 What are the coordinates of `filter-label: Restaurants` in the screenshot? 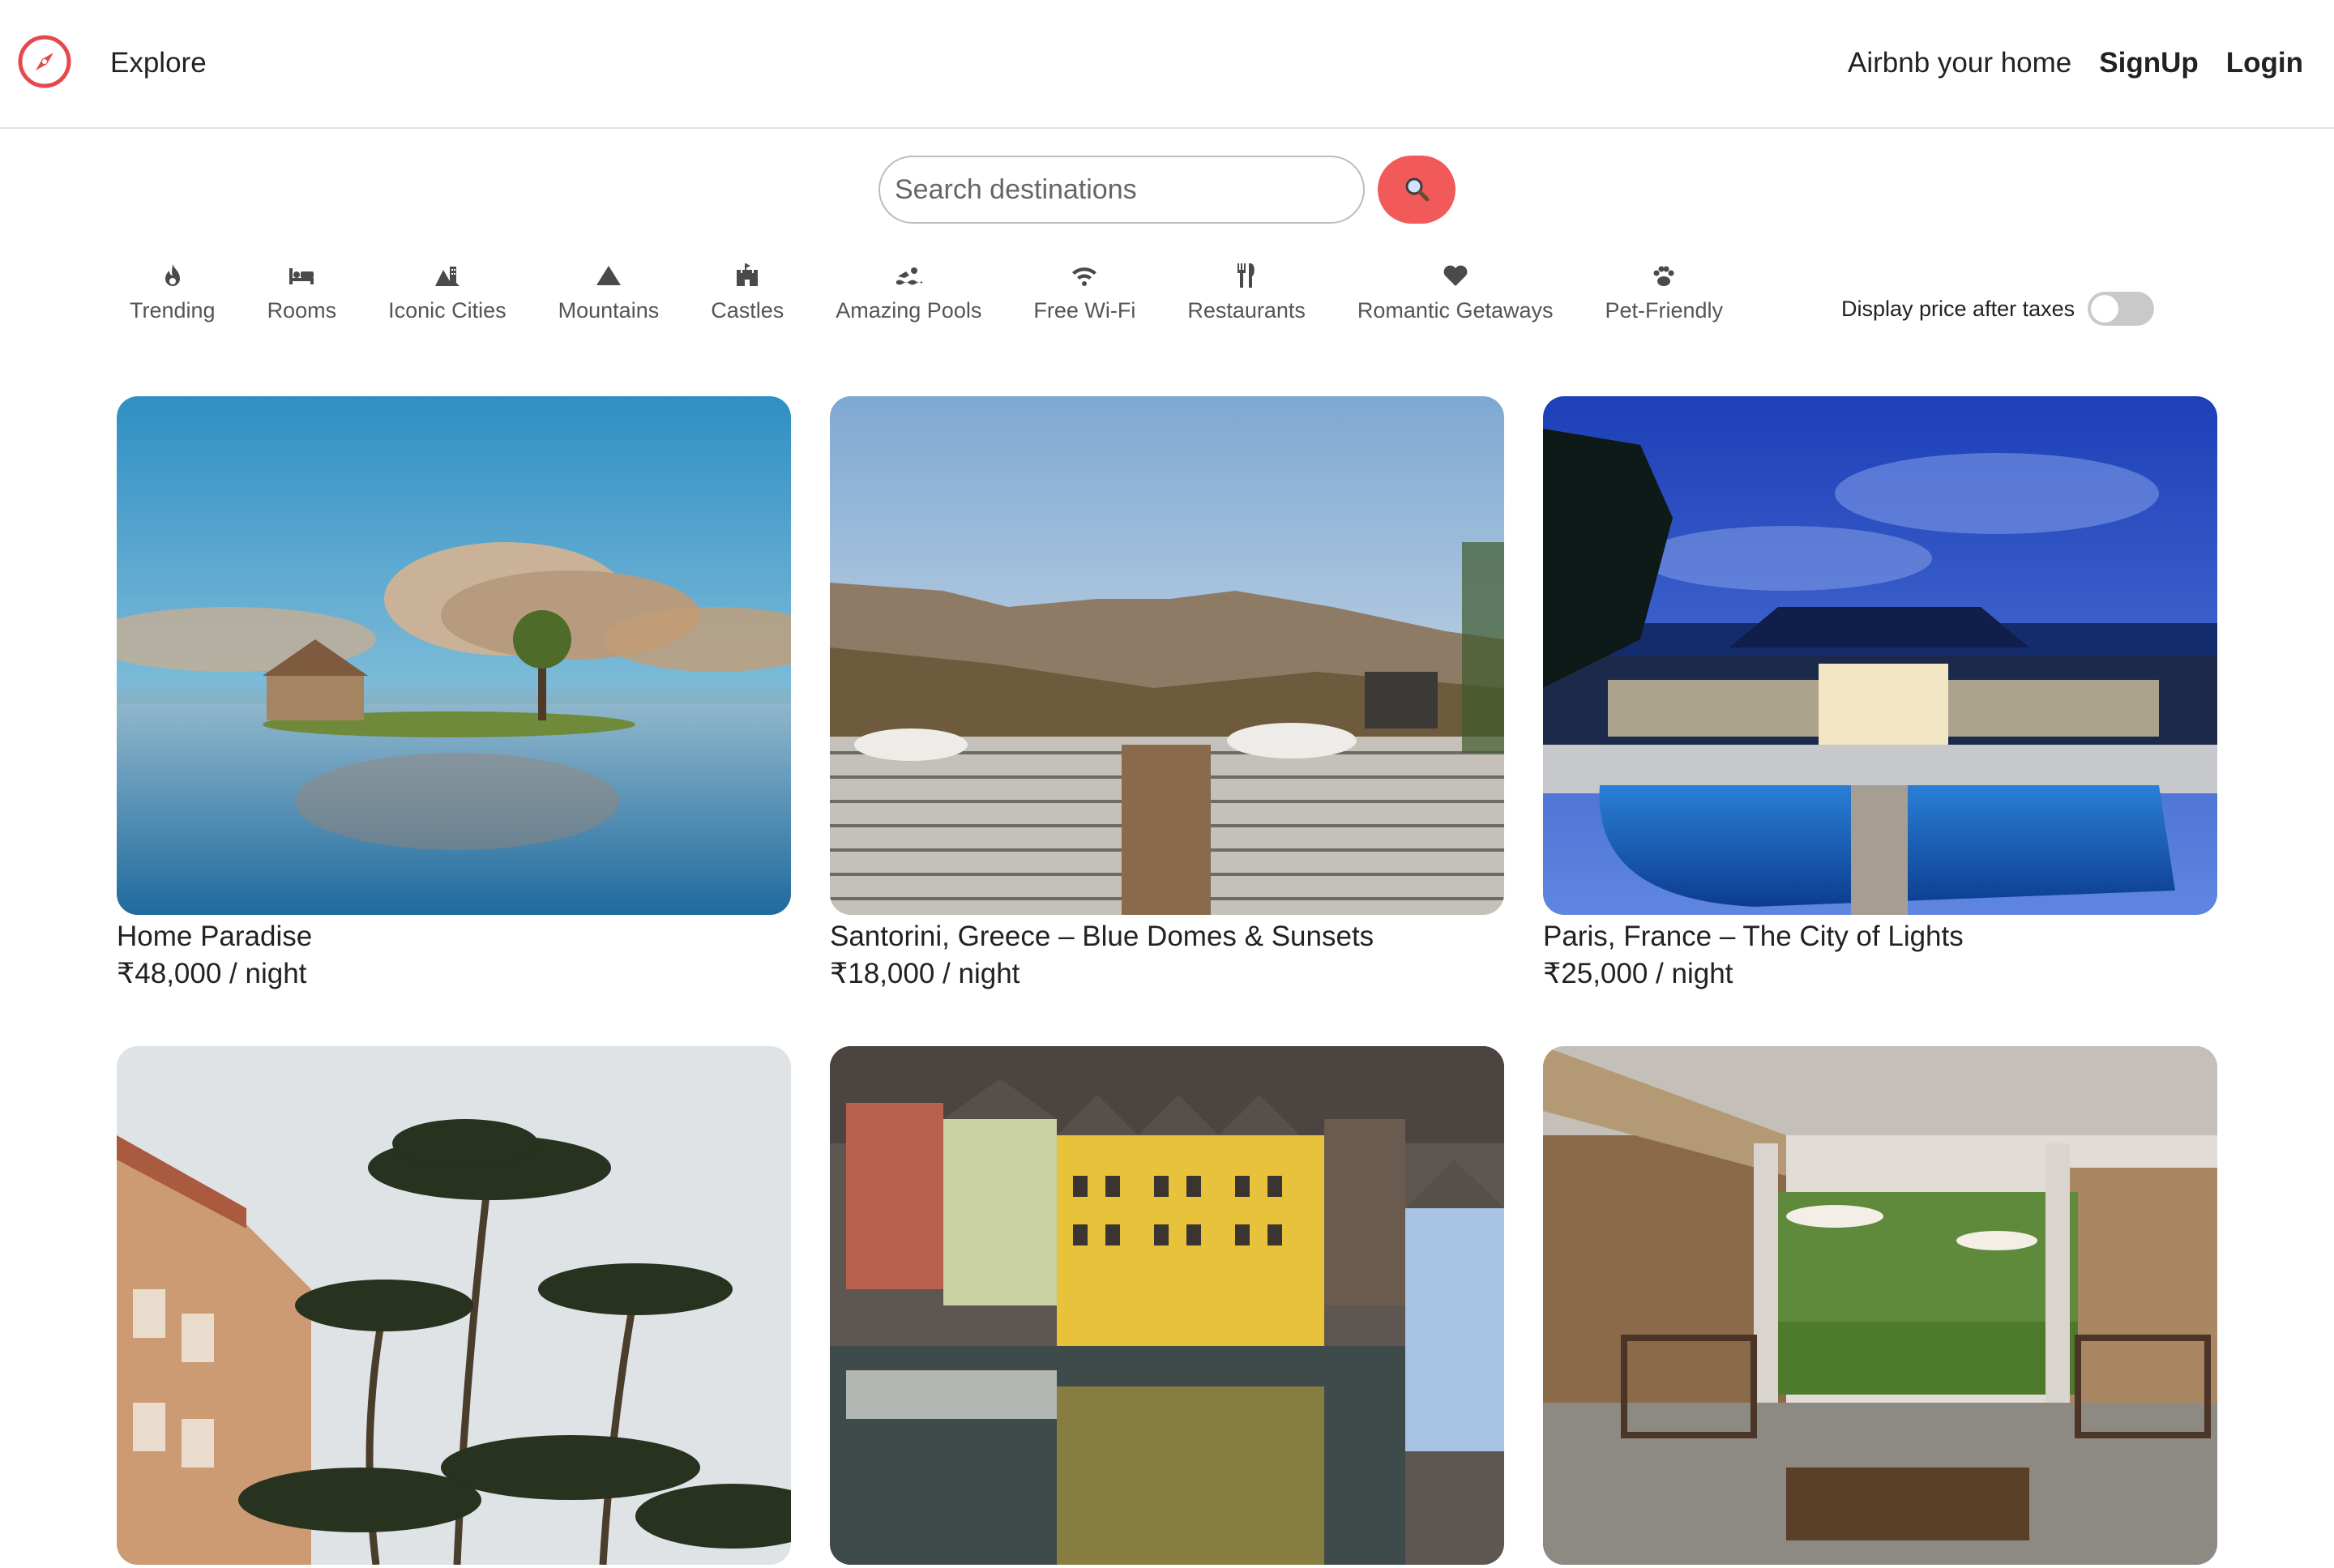 It's located at (1246, 311).